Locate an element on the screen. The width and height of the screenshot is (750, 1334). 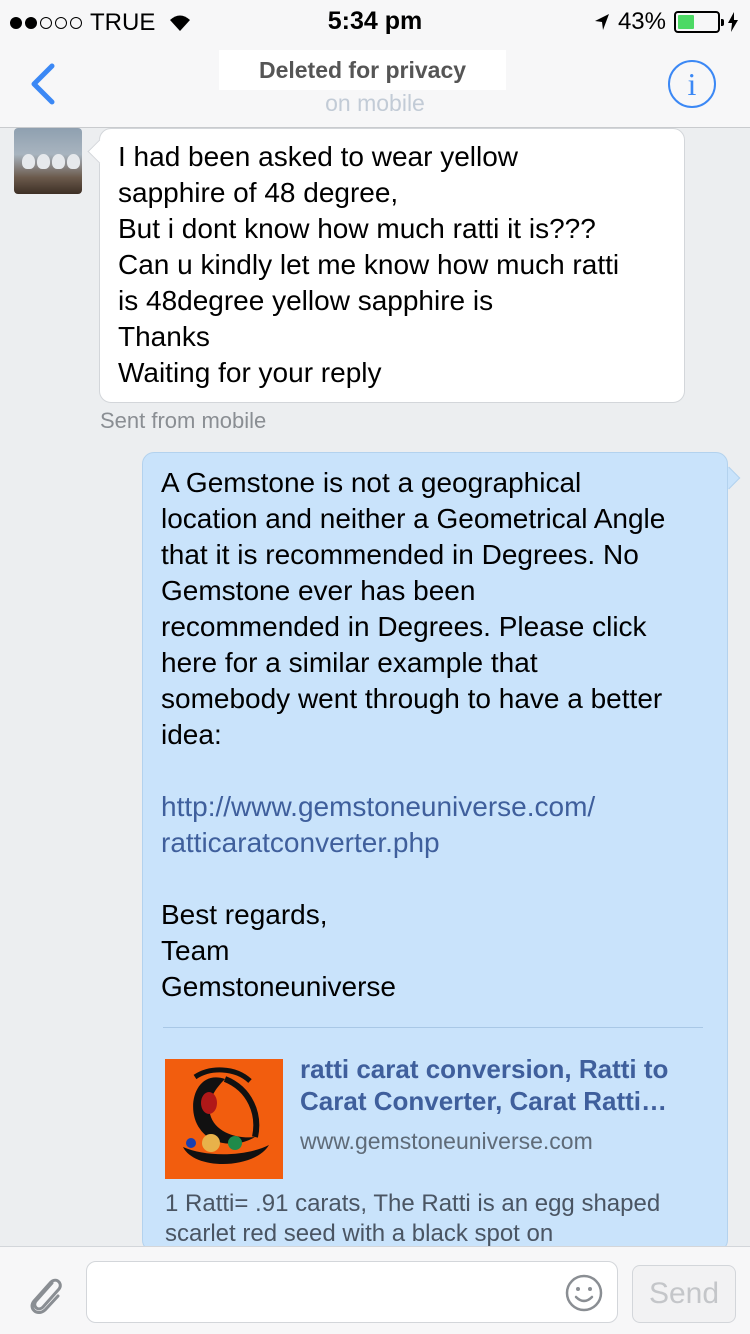
message-line: is 48degree yellow sapphire is is located at coordinates (306, 300).